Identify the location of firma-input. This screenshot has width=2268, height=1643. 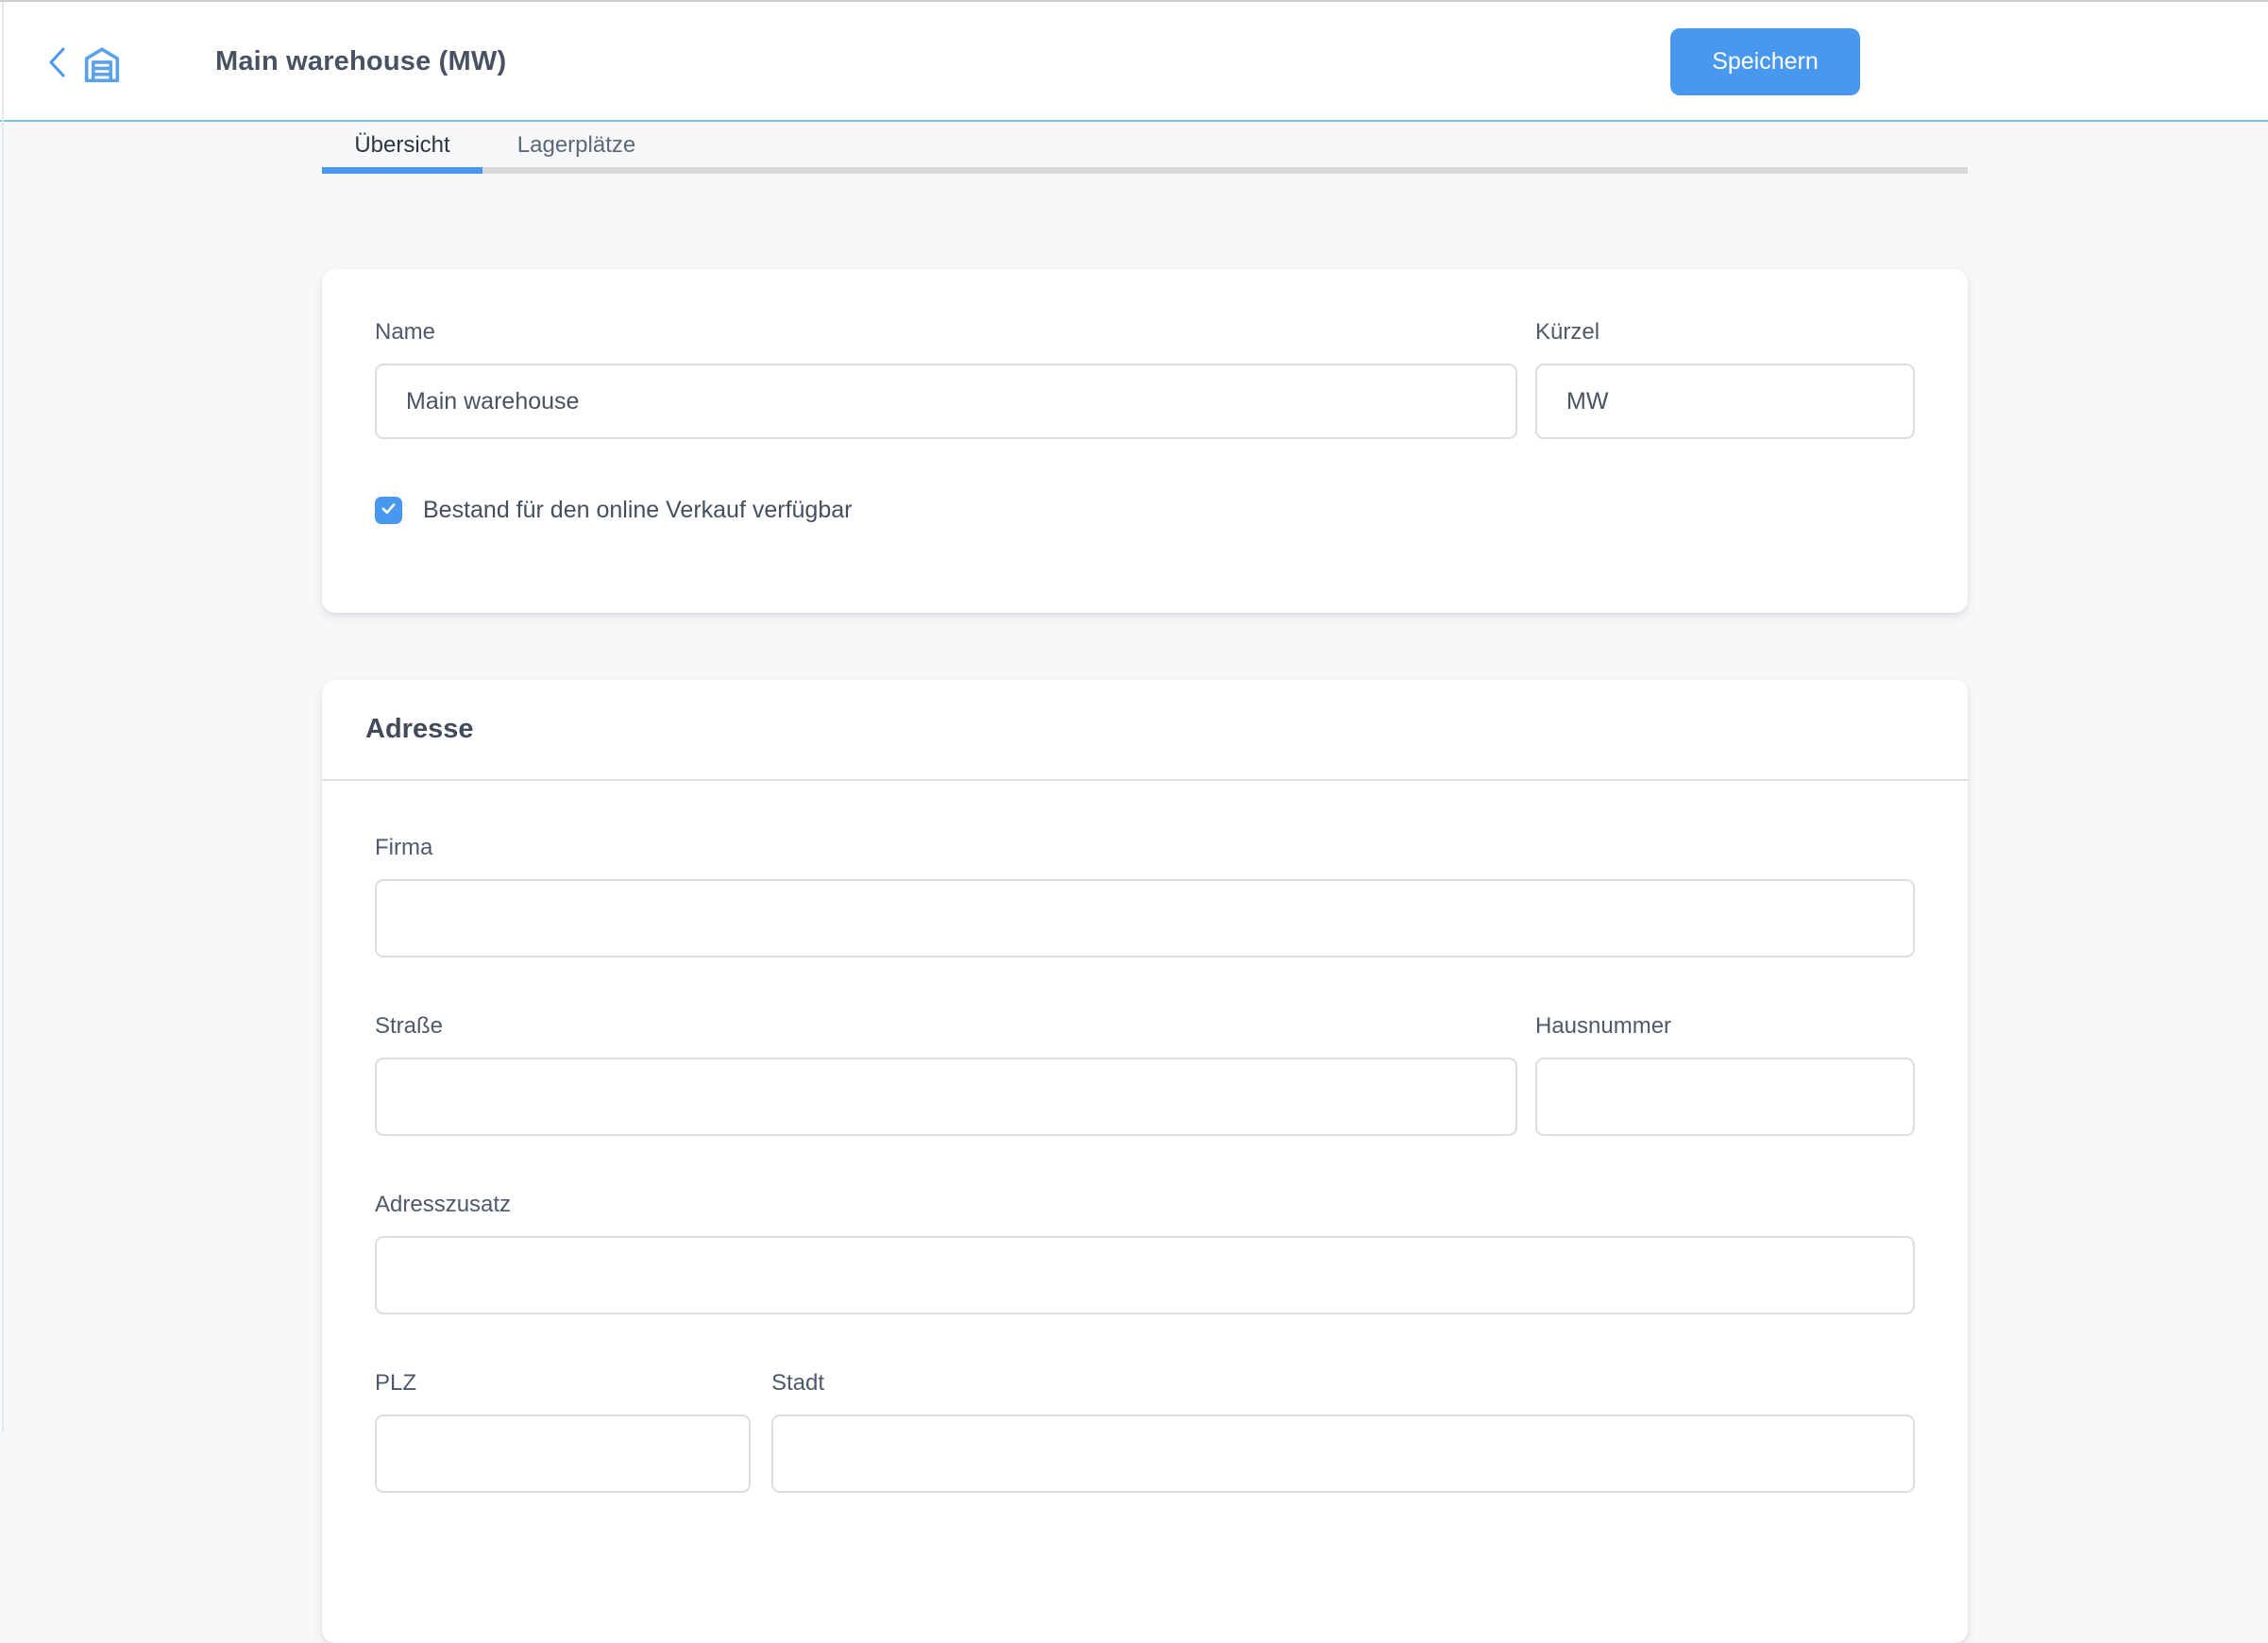
(1145, 918).